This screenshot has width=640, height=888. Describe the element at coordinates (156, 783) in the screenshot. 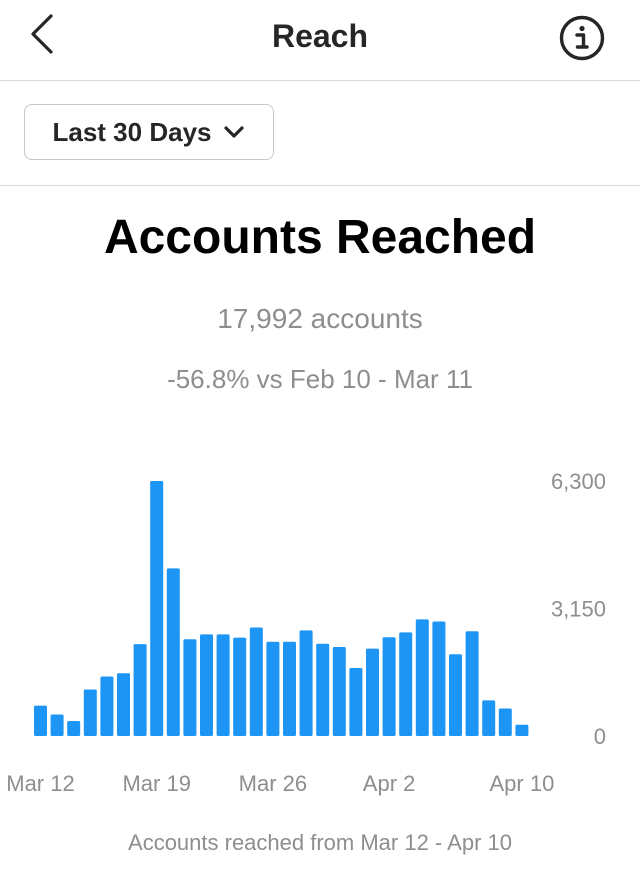

I see `x-tick-label: Mar 19` at that location.